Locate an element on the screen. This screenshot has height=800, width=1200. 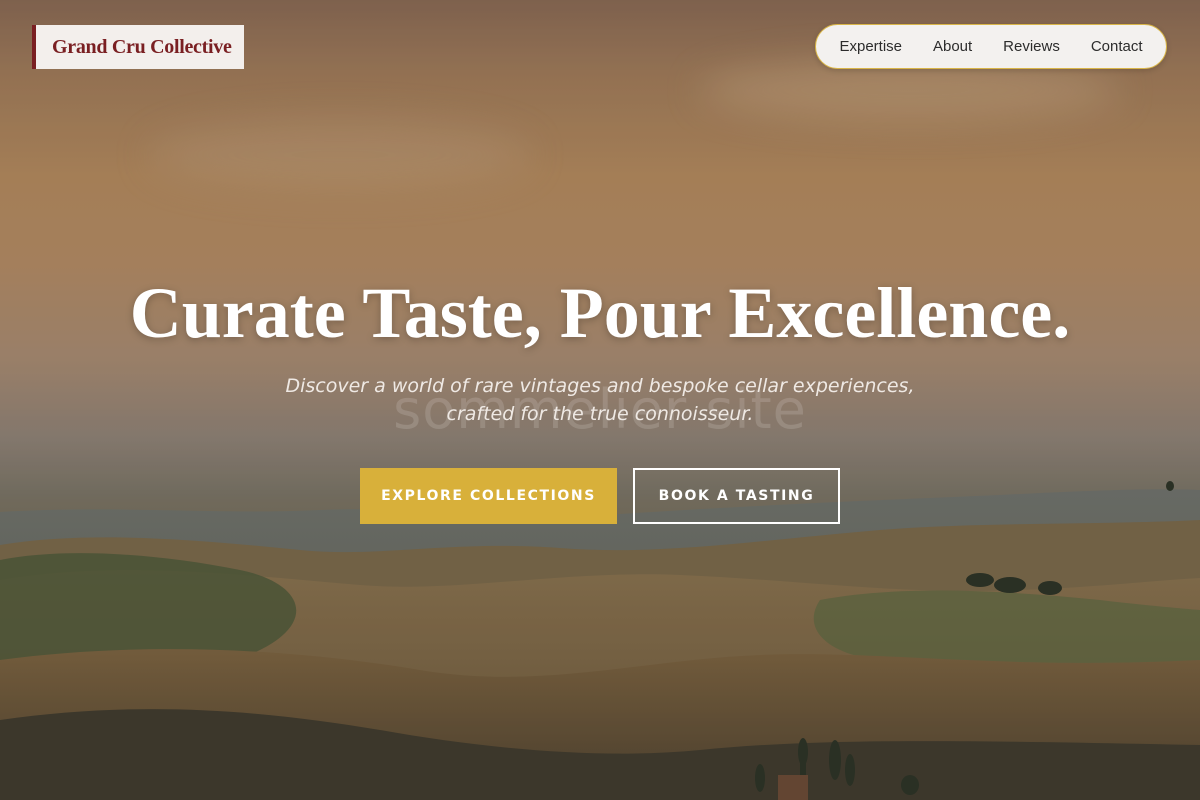
main-nav: Expertise About Reviews Contact is located at coordinates (991, 46).